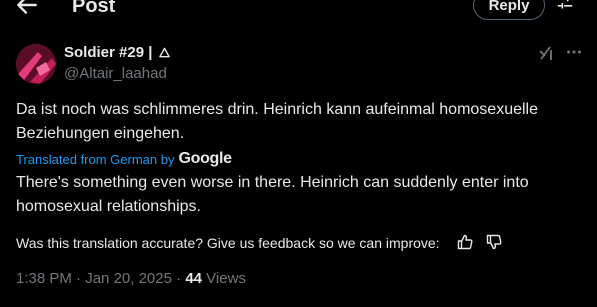  Describe the element at coordinates (494, 242) in the screenshot. I see `thumbs-down-icon` at that location.